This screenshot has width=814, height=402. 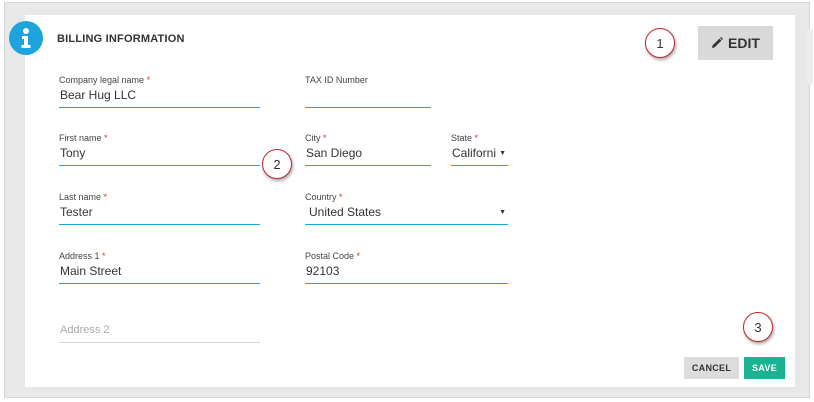 I want to click on info-icon, so click(x=26, y=38).